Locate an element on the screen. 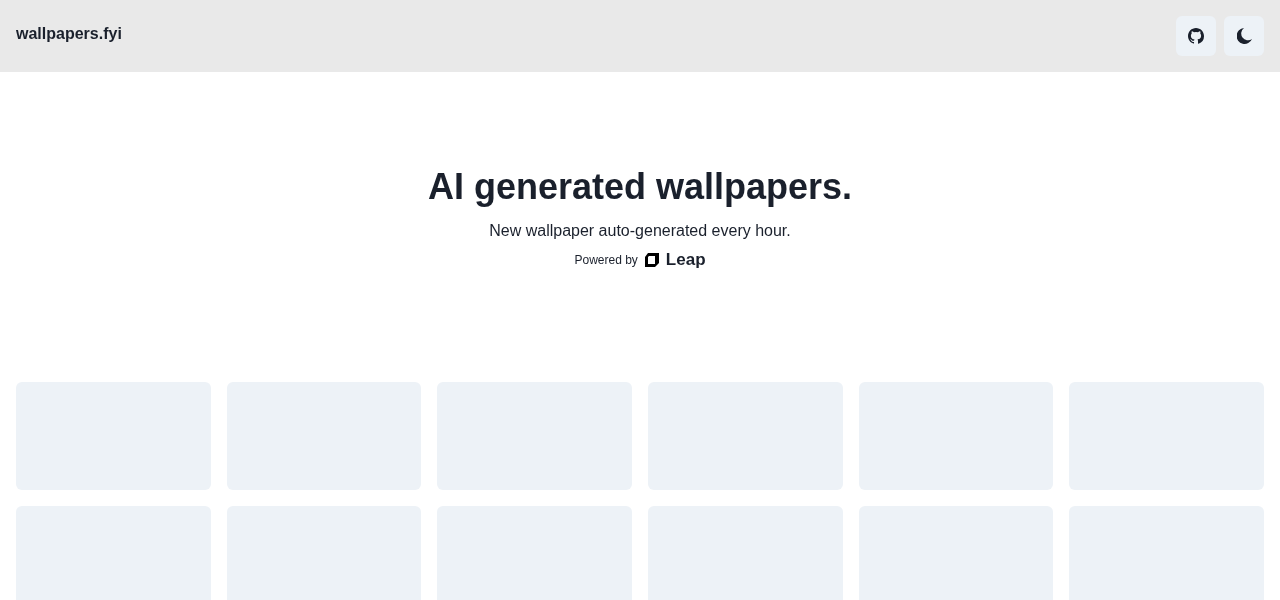 Image resolution: width=1280 pixels, height=600 pixels. brand-name: Leap is located at coordinates (685, 260).